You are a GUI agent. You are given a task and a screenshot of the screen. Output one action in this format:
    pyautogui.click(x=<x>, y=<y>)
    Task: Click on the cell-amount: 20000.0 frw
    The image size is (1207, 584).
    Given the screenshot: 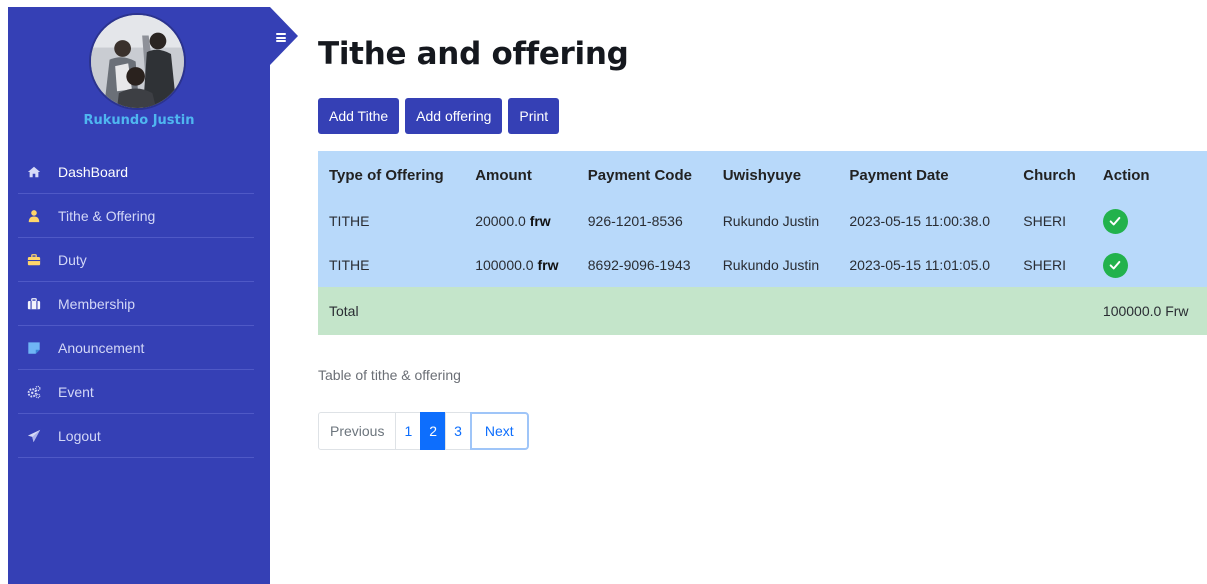 What is the action you would take?
    pyautogui.click(x=520, y=221)
    